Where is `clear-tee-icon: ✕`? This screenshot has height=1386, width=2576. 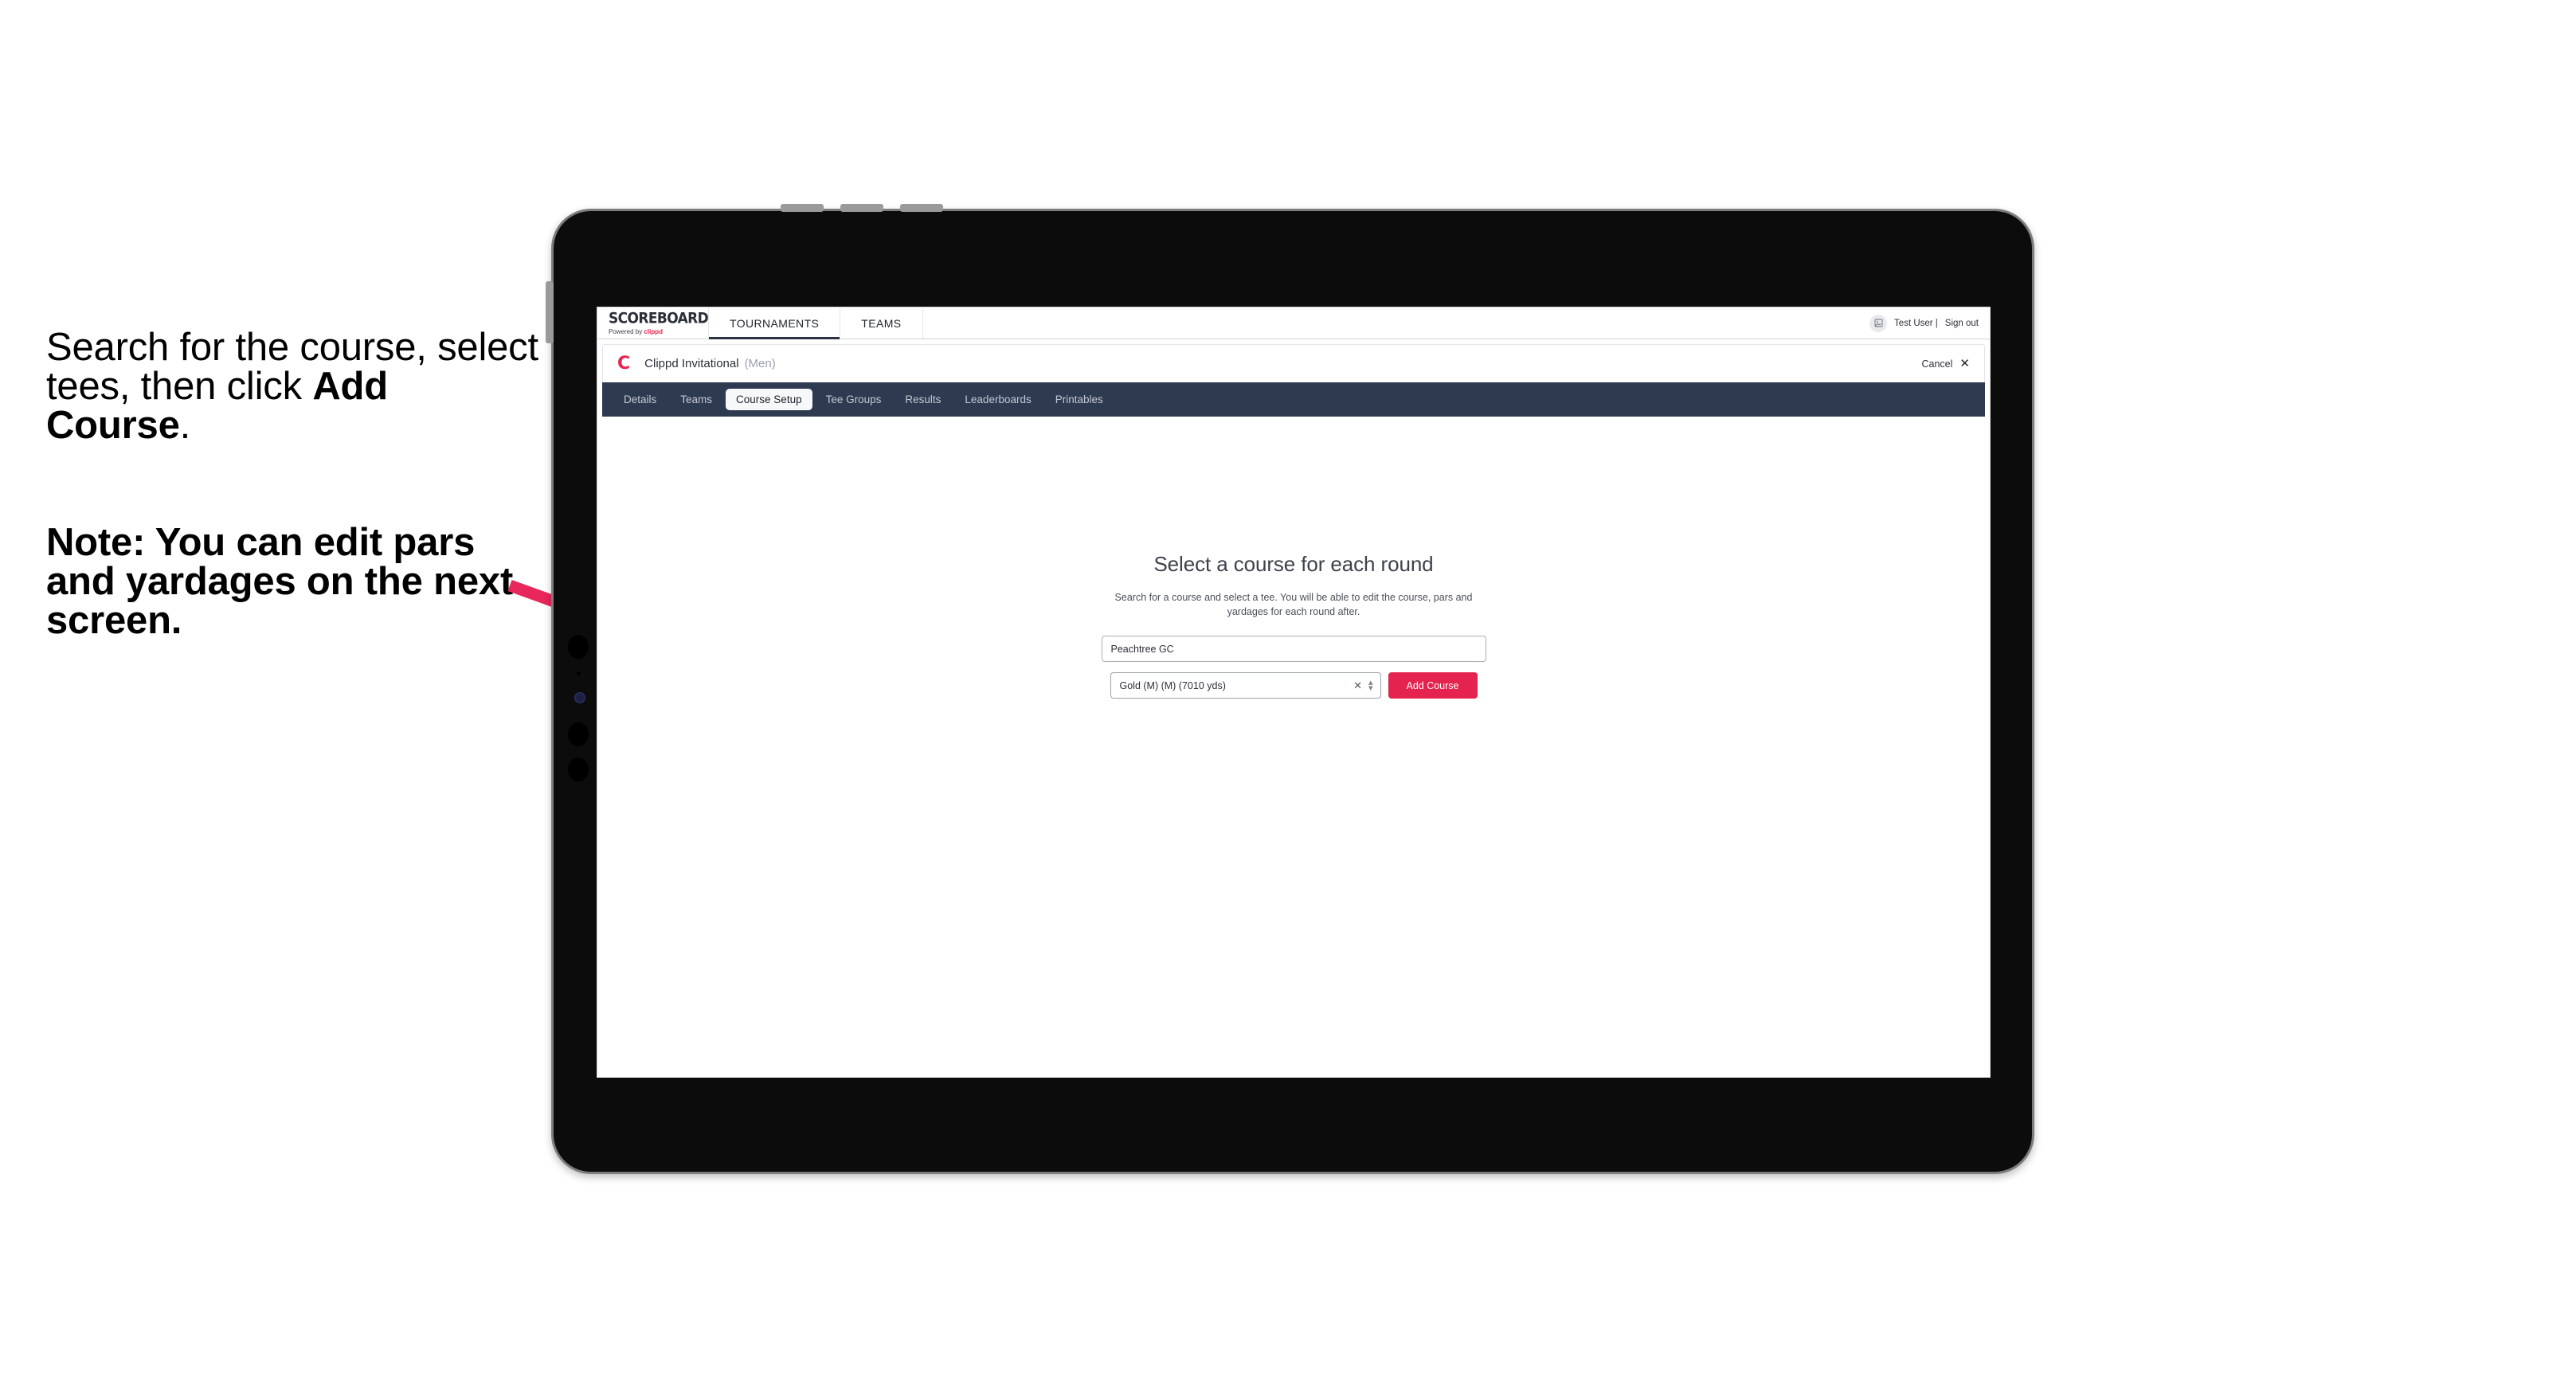 clear-tee-icon: ✕ is located at coordinates (1357, 685).